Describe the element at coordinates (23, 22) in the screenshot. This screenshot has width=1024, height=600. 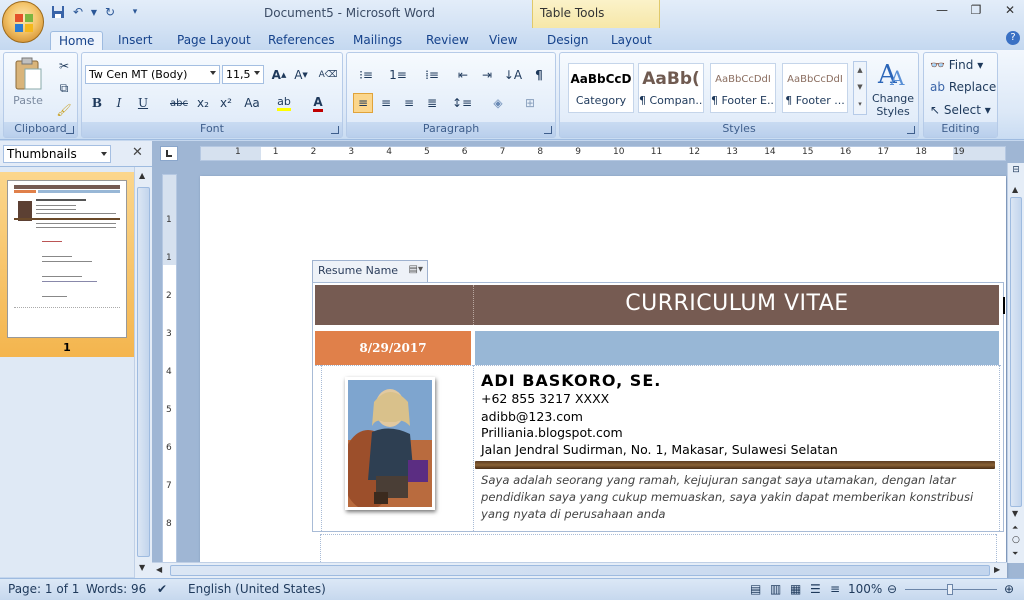
I see `office-button` at that location.